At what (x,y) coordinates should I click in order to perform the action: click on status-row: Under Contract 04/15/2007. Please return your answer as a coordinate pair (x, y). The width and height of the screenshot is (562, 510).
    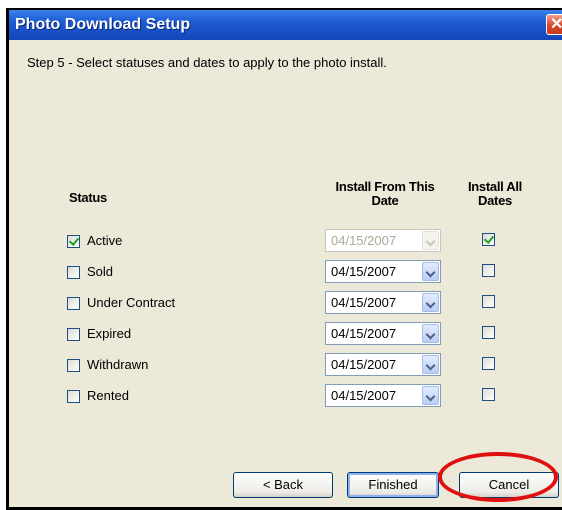
    Looking at the image, I should click on (285, 303).